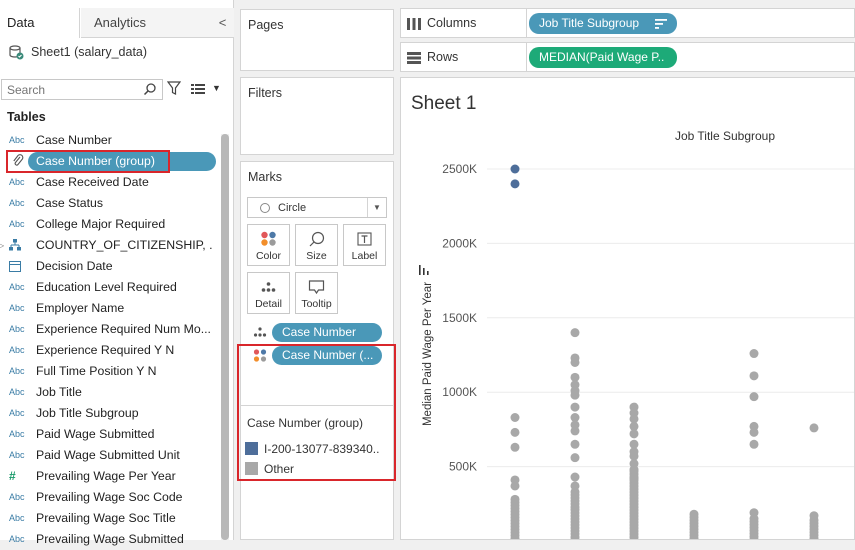  What do you see at coordinates (110, 497) in the screenshot?
I see `field-item: Abc Prevailing Wage Soc Code` at bounding box center [110, 497].